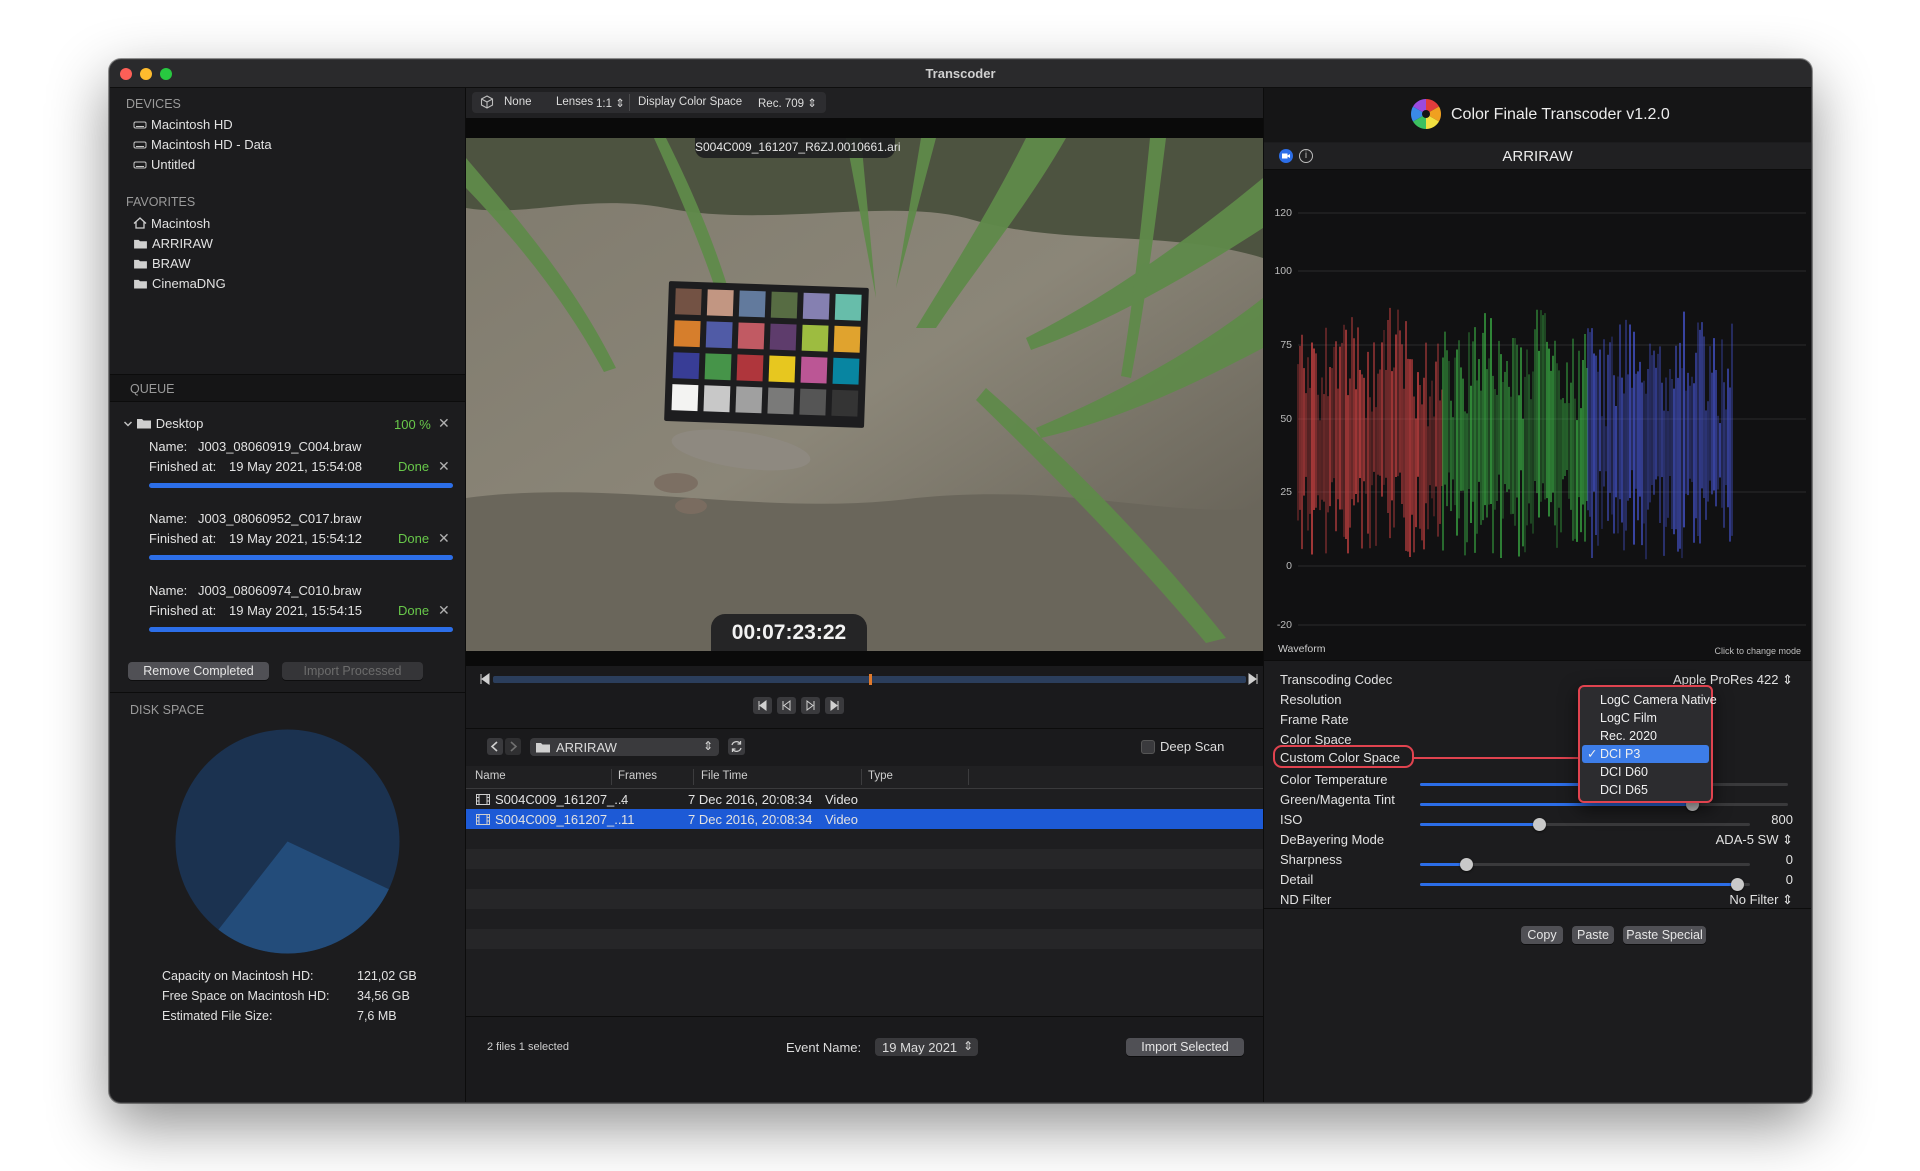 This screenshot has height=1171, width=1920. I want to click on sidebar-item-label: Untitled, so click(173, 164).